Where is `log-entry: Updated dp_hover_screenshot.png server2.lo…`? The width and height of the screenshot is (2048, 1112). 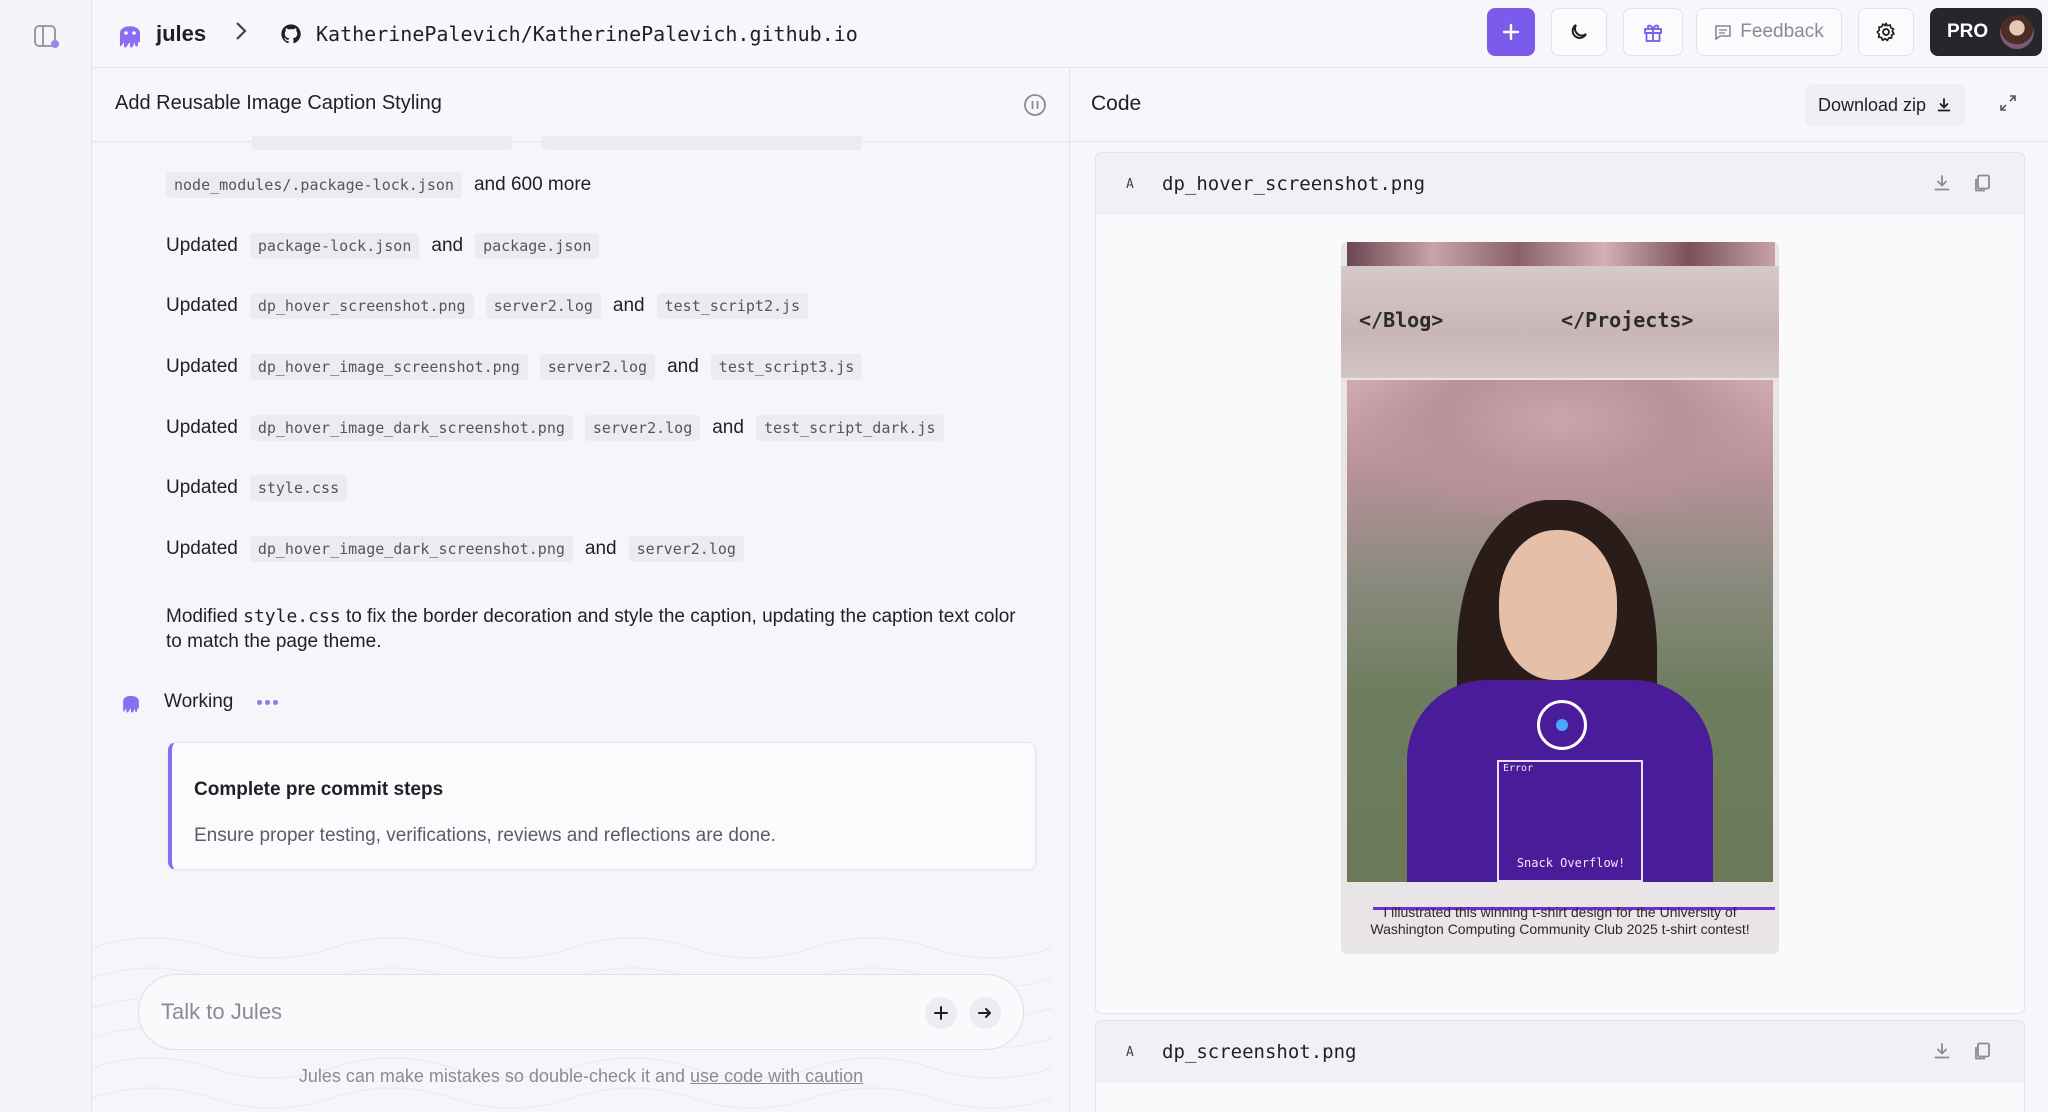
log-entry: Updated dp_hover_screenshot.png server2.lo… is located at coordinates (487, 306).